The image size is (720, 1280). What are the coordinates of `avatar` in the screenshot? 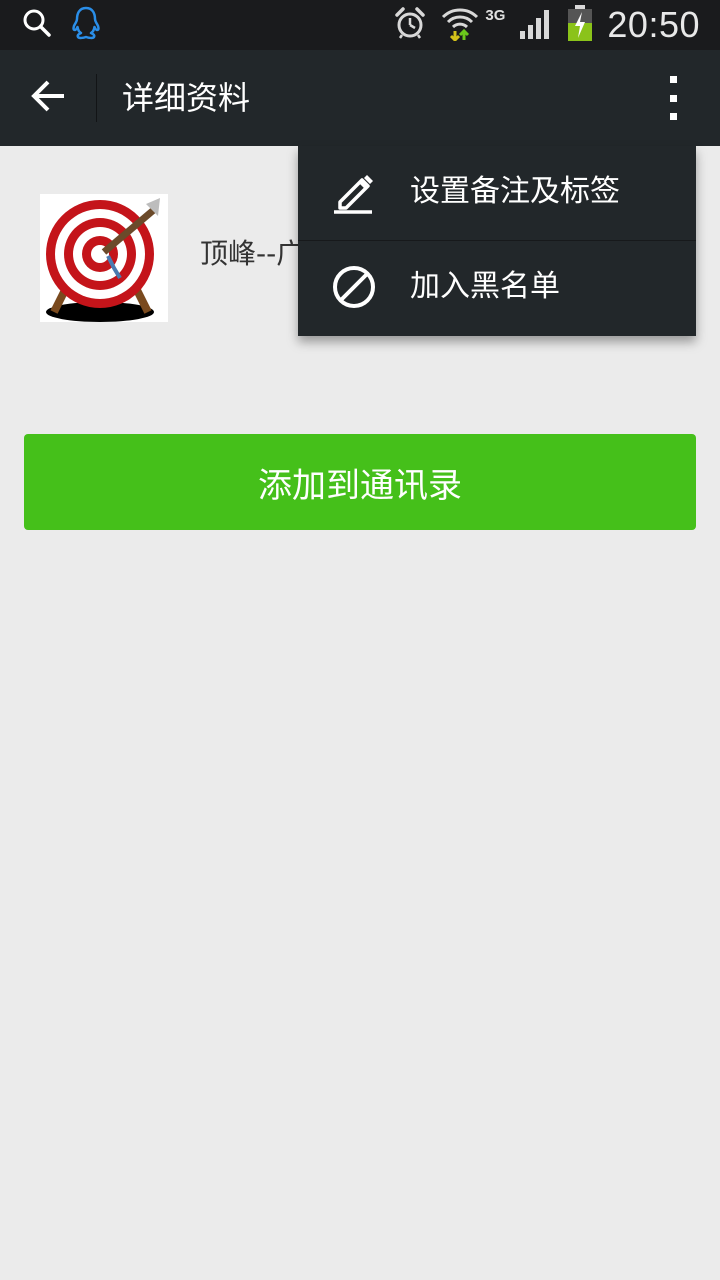 It's located at (104, 258).